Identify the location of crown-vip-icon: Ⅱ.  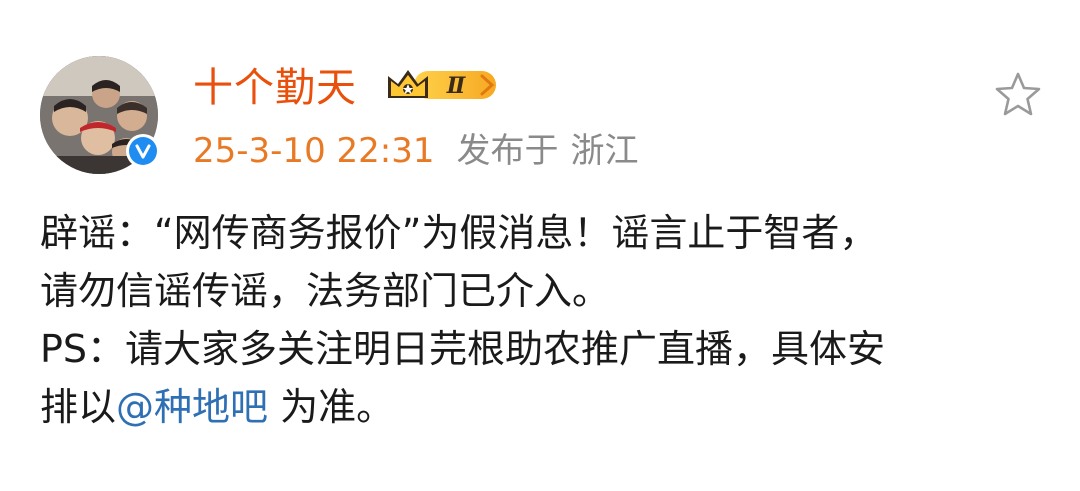
(442, 84).